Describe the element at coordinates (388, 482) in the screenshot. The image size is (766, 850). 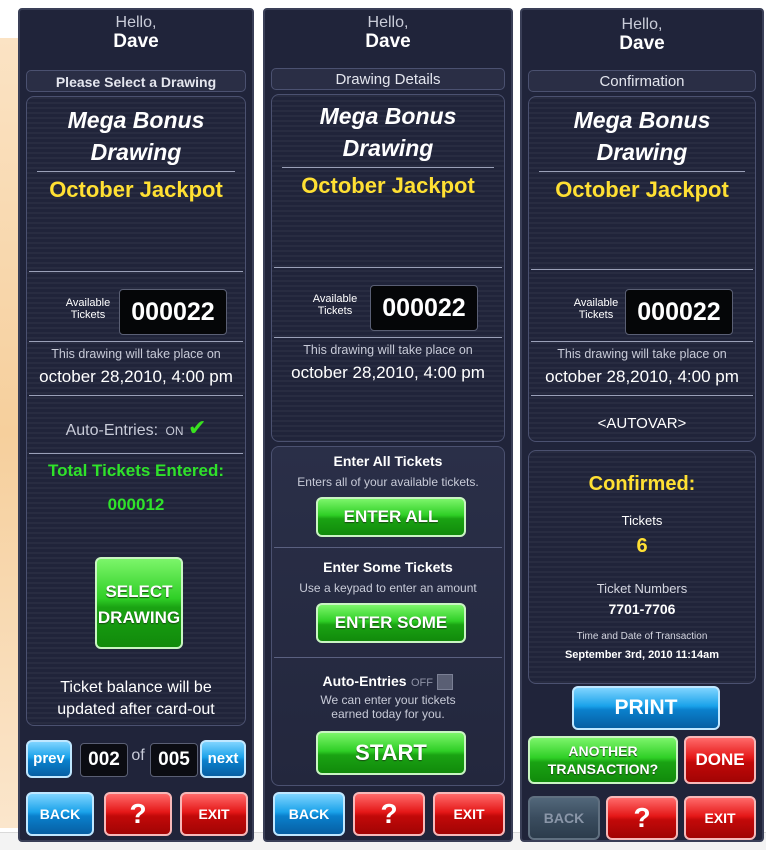
I see `enter-all-desc: Enters all of your available tickets.` at that location.